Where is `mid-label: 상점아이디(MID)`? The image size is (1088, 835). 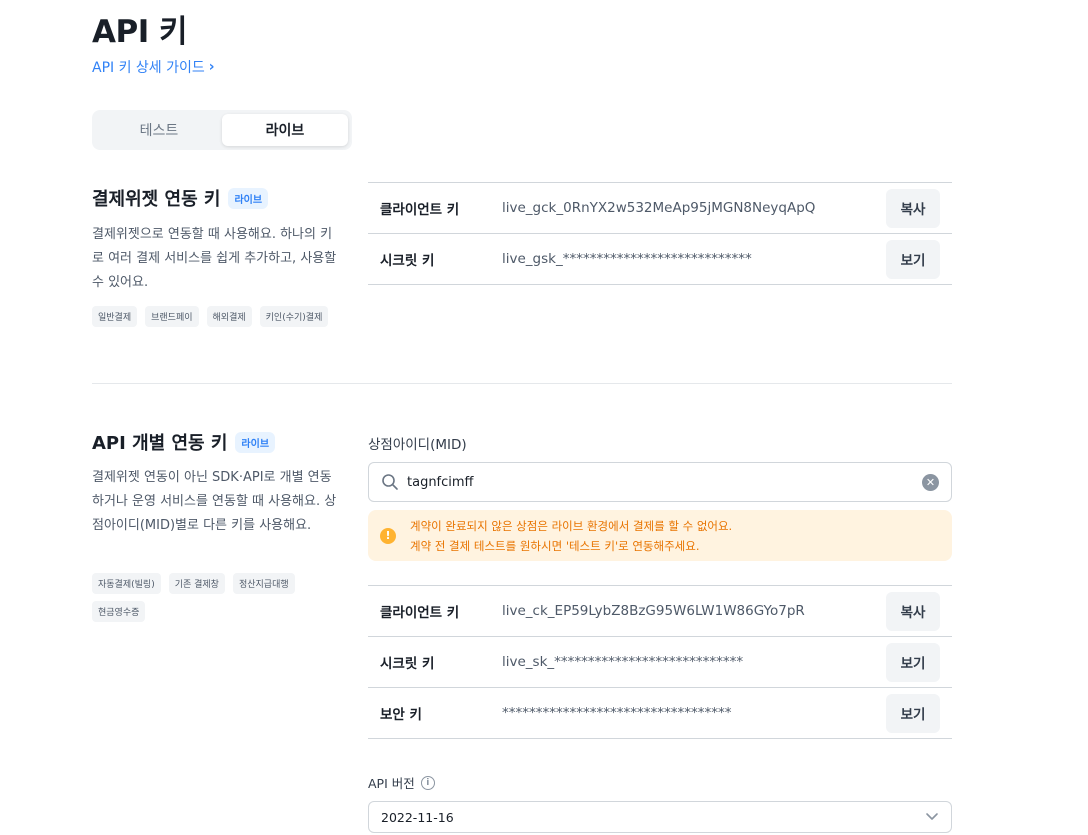
mid-label: 상점아이디(MID) is located at coordinates (417, 445).